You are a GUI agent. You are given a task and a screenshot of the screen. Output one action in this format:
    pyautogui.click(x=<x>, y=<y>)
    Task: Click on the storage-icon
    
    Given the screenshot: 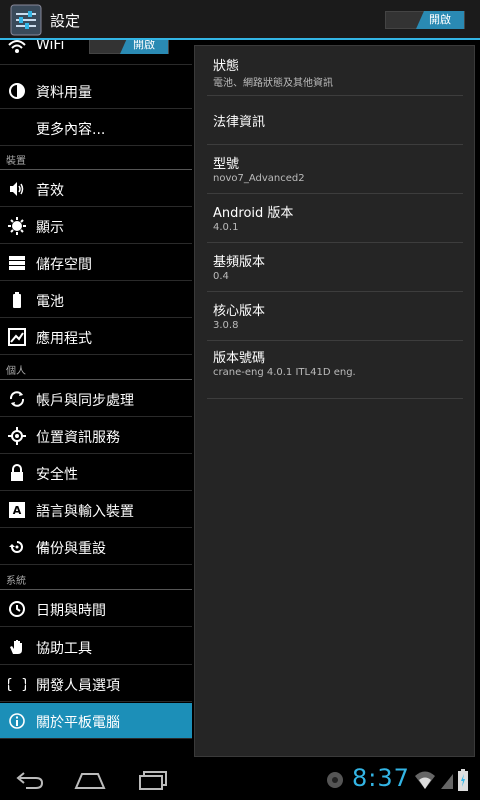 What is the action you would take?
    pyautogui.click(x=17, y=263)
    